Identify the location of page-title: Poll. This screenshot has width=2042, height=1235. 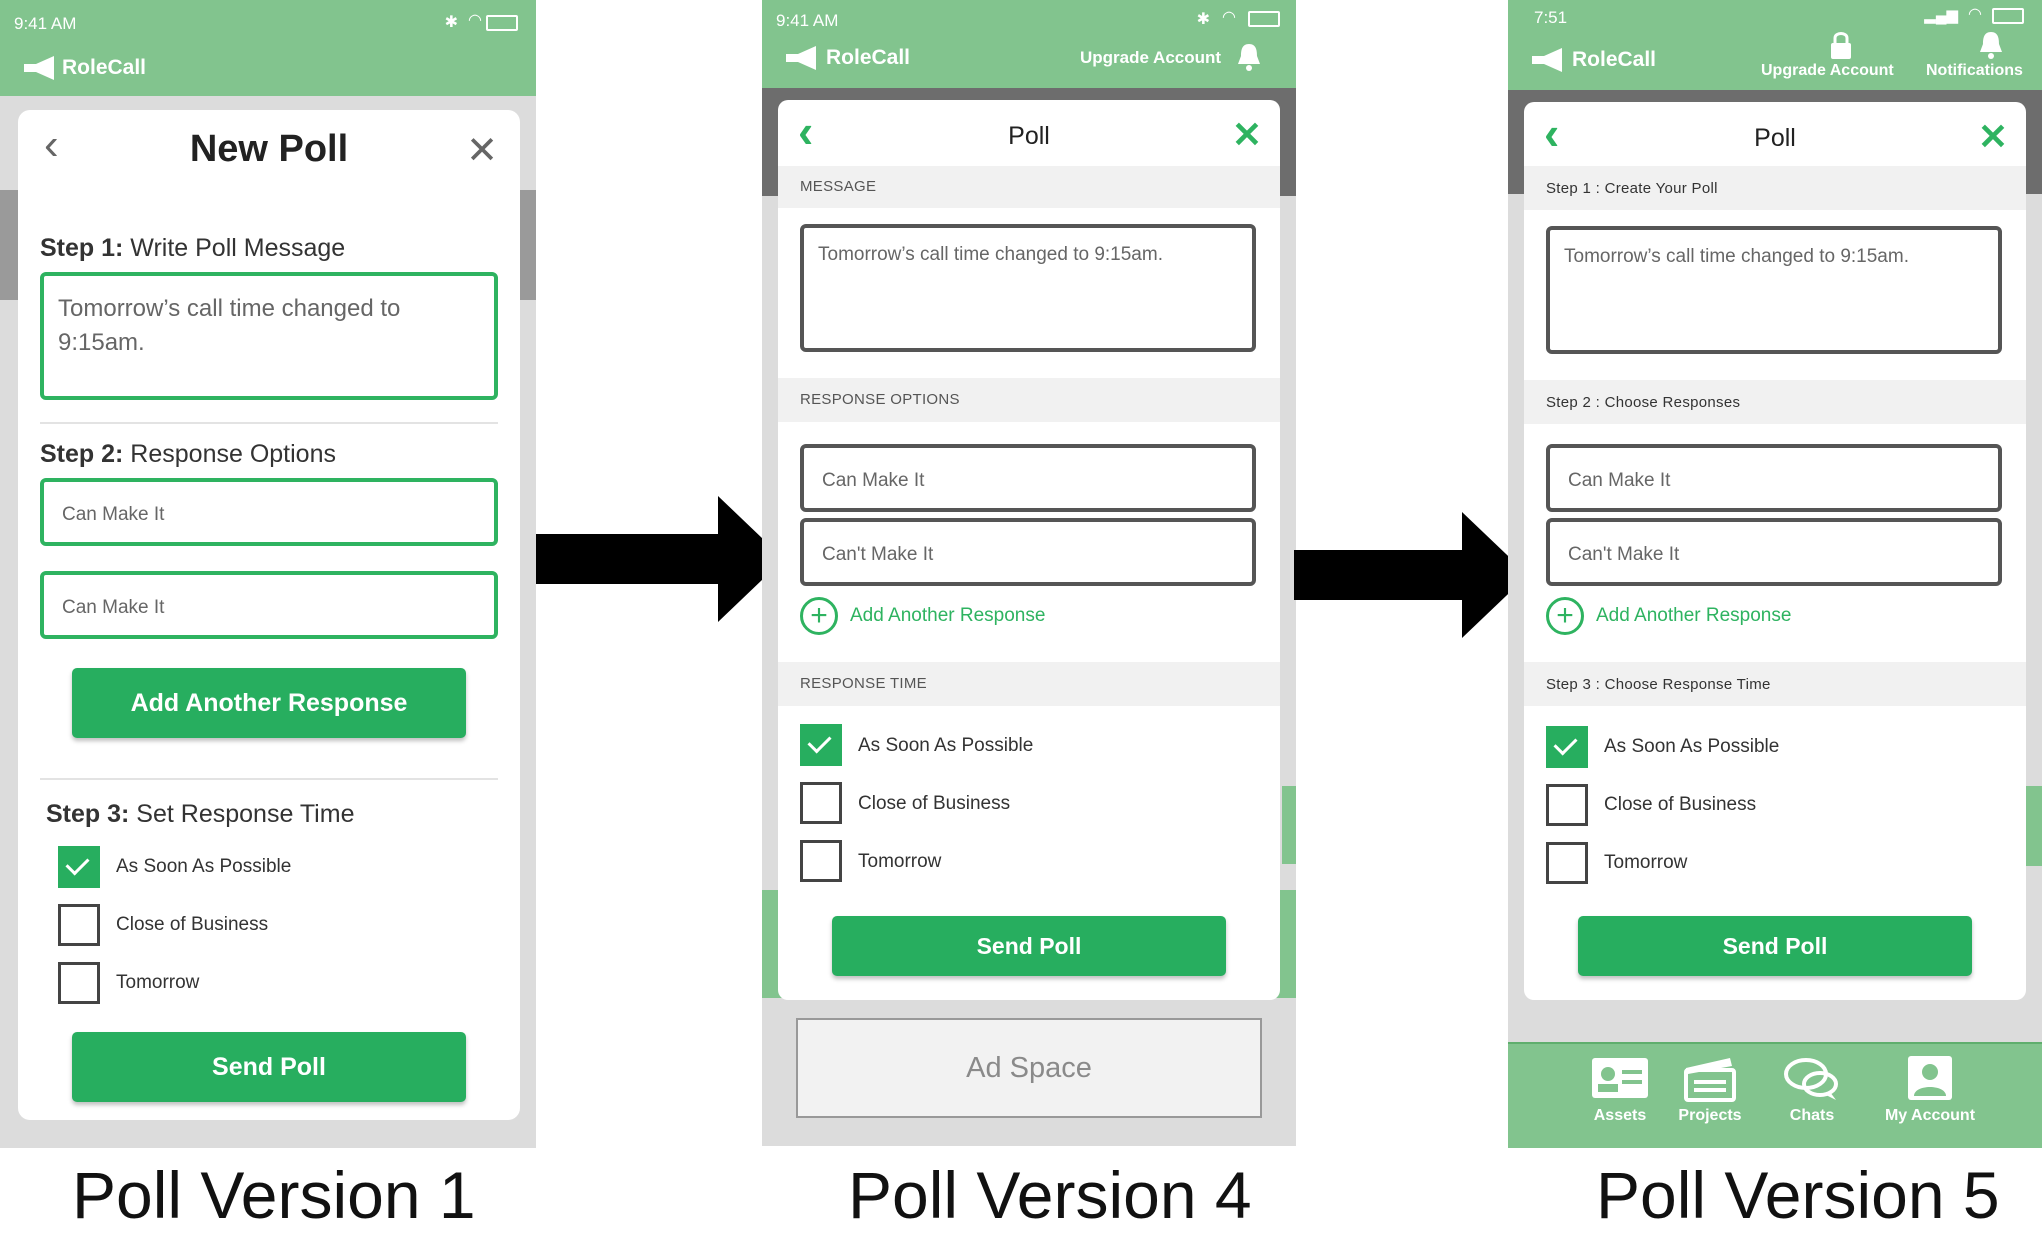
(1775, 138).